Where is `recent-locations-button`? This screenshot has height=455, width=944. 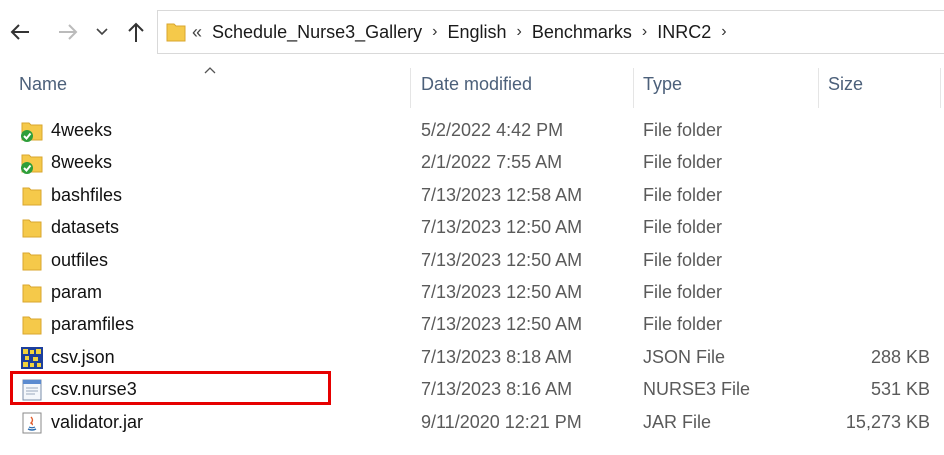 recent-locations-button is located at coordinates (102, 32).